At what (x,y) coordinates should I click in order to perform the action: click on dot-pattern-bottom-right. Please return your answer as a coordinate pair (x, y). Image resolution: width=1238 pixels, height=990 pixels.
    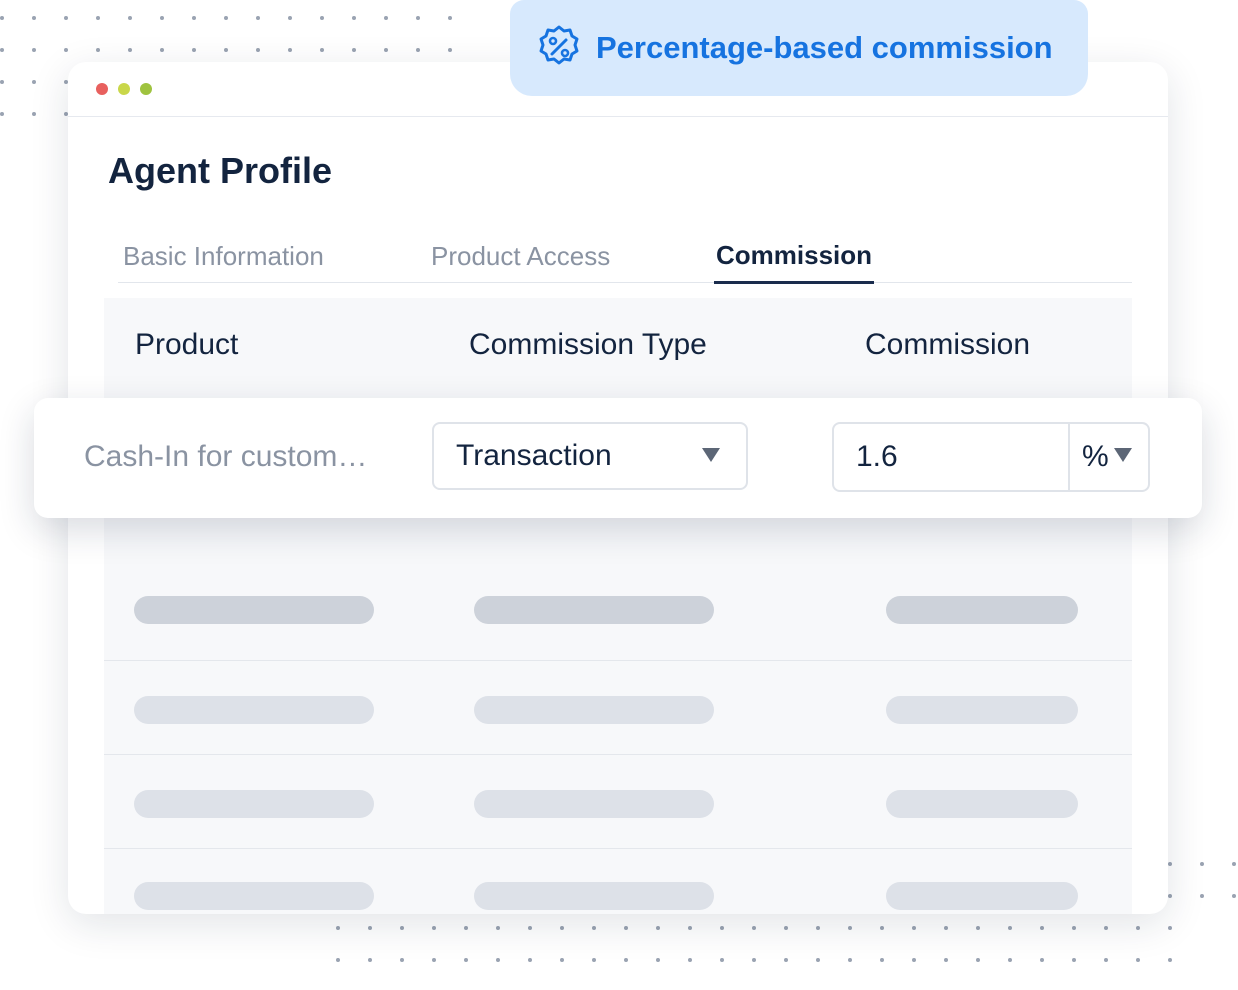
    Looking at the image, I should click on (1203, 894).